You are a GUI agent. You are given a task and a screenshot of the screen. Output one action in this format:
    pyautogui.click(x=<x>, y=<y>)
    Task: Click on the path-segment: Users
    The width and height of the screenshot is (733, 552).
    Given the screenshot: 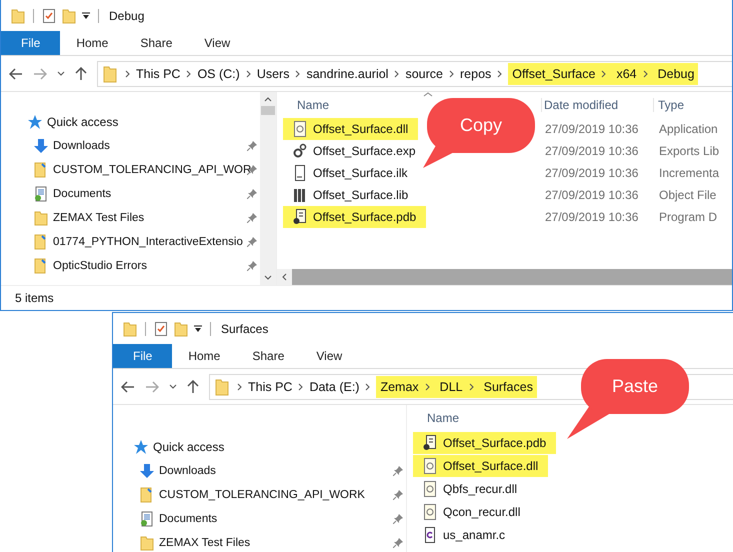 What is the action you would take?
    pyautogui.click(x=273, y=73)
    